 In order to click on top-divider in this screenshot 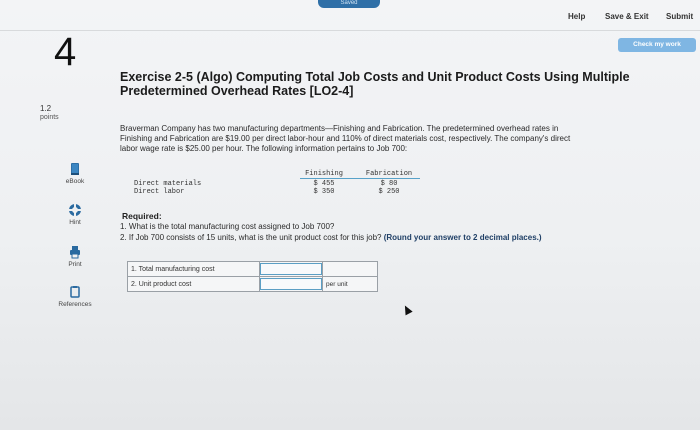, I will do `click(350, 30)`.